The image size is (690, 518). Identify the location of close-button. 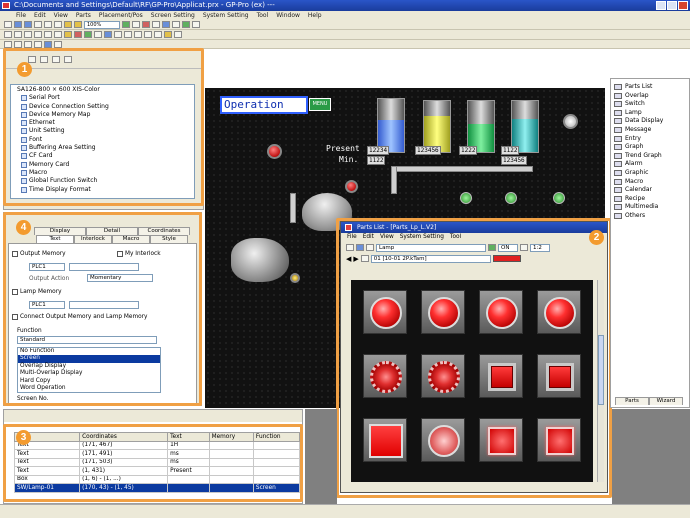
(683, 5).